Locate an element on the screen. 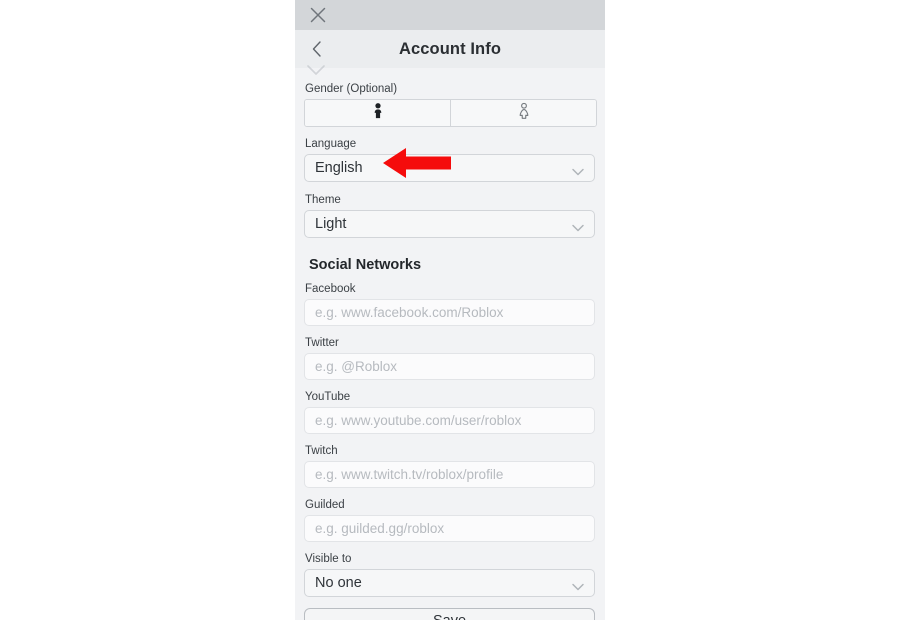 Image resolution: width=900 pixels, height=620 pixels. male-person-filled-icon is located at coordinates (378, 113).